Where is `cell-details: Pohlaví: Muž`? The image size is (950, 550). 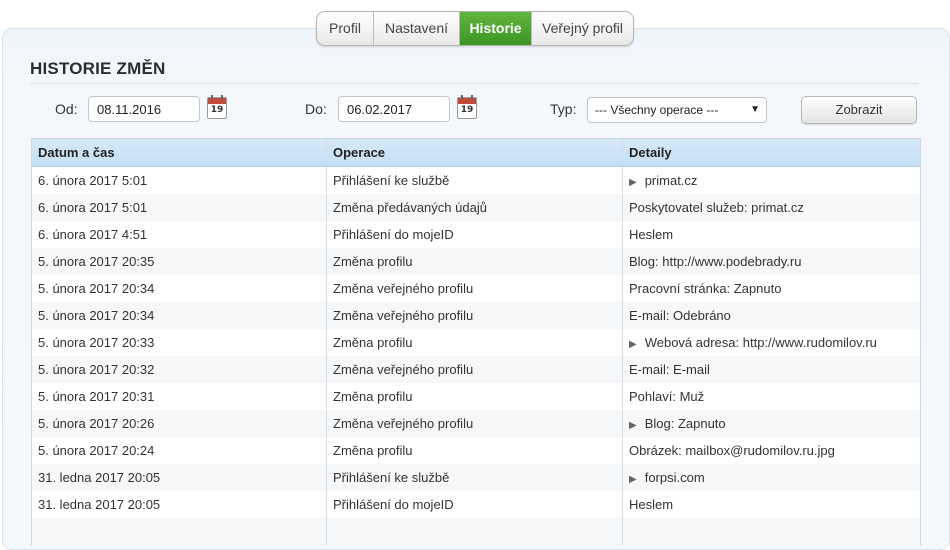
cell-details: Pohlaví: Muž is located at coordinates (771, 396).